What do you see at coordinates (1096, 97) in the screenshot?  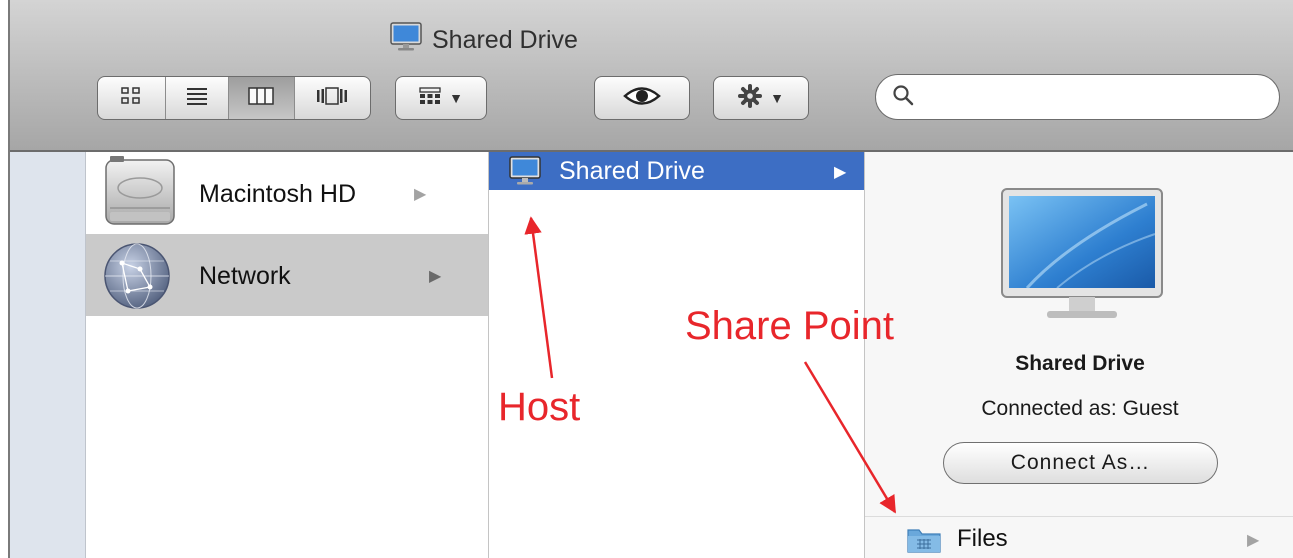 I see `search-input` at bounding box center [1096, 97].